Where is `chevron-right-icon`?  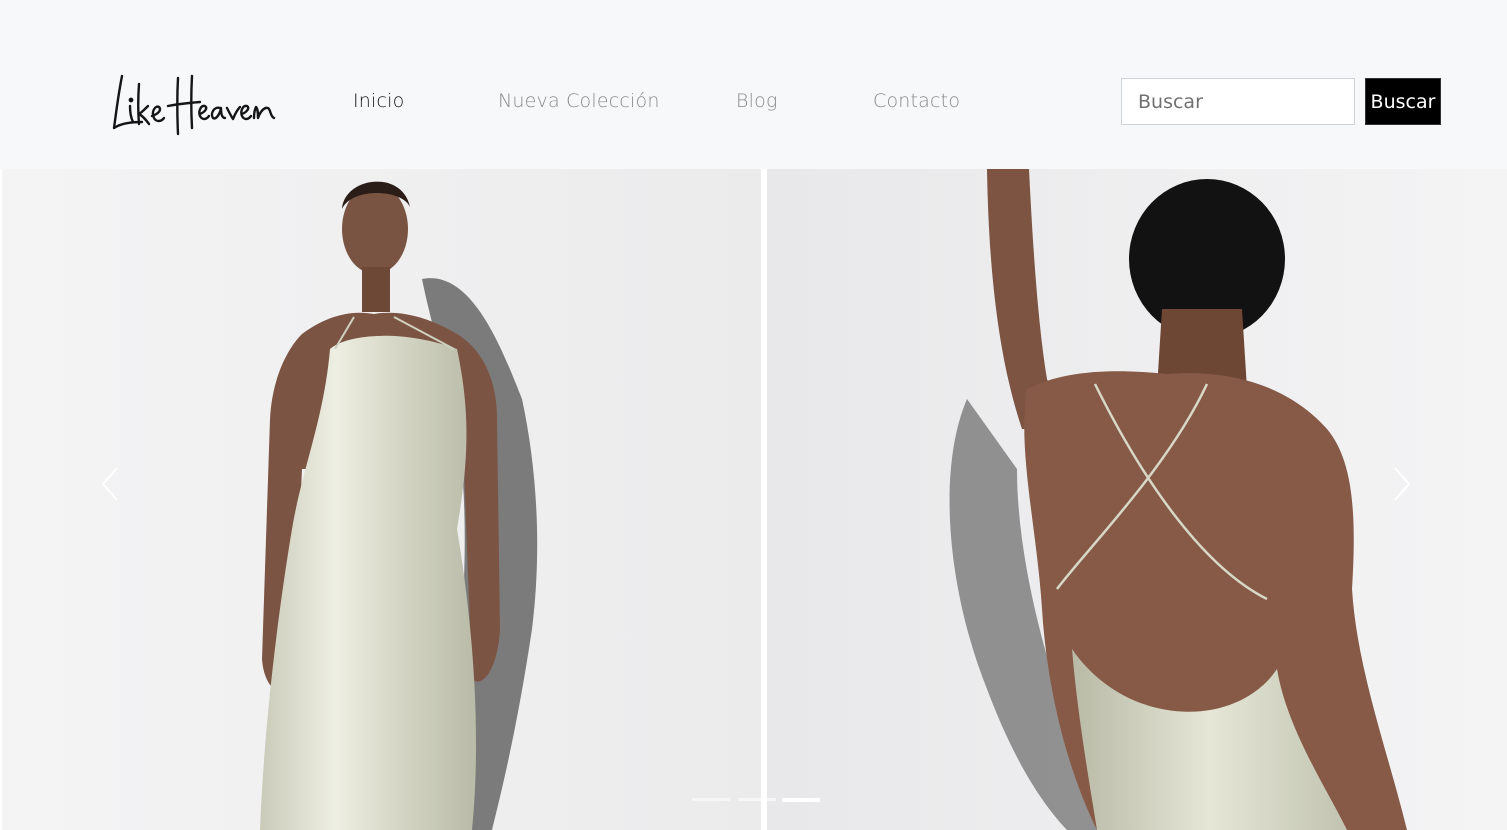 chevron-right-icon is located at coordinates (1402, 484).